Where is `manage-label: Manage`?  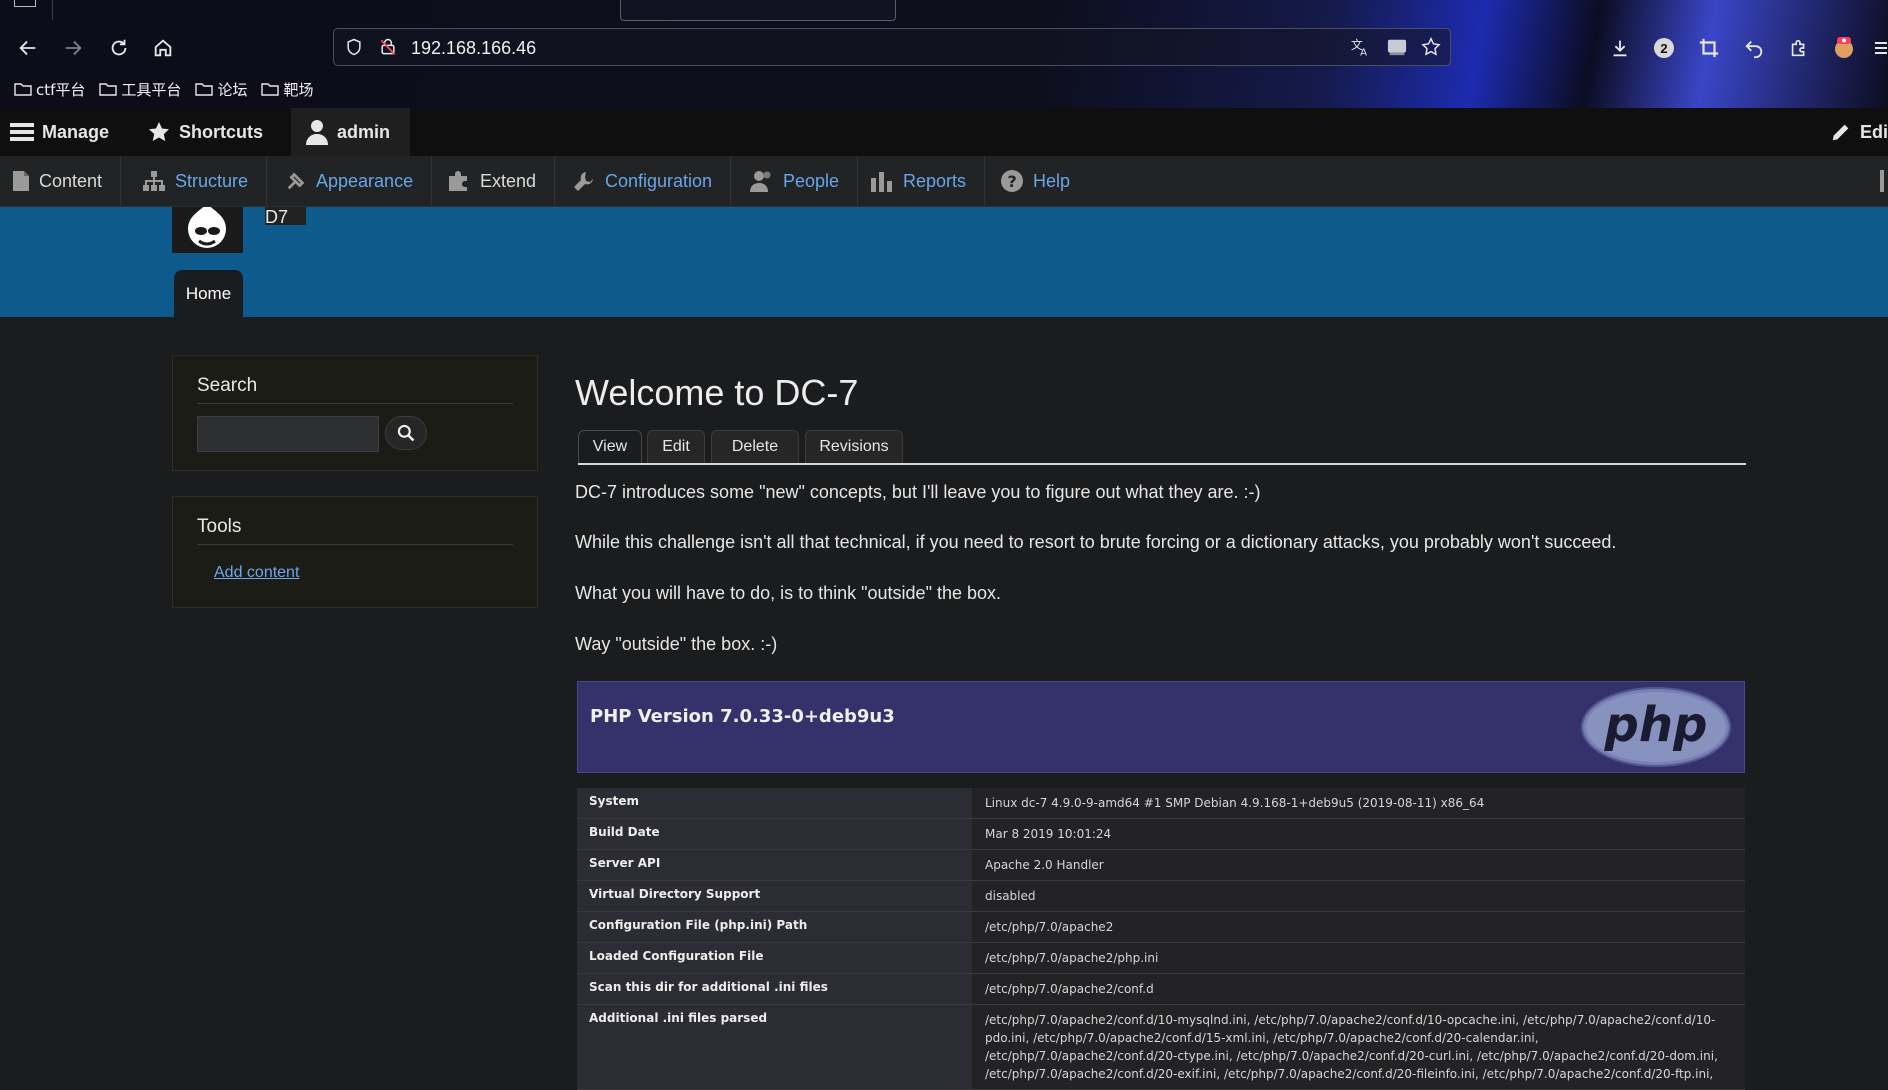 manage-label: Manage is located at coordinates (76, 131).